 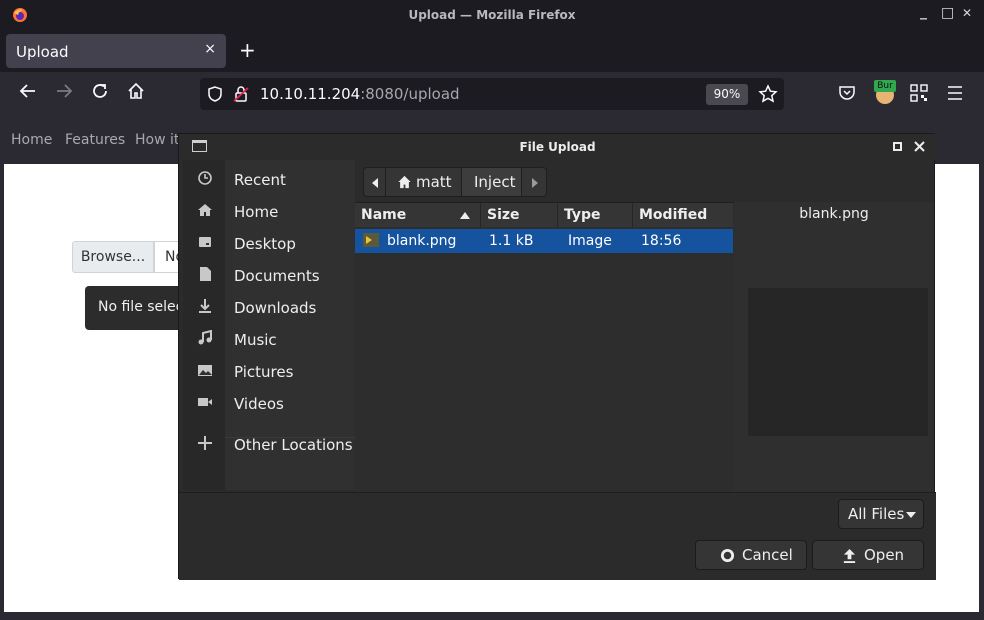 What do you see at coordinates (264, 372) in the screenshot?
I see `sidebar-item-label: Pictures` at bounding box center [264, 372].